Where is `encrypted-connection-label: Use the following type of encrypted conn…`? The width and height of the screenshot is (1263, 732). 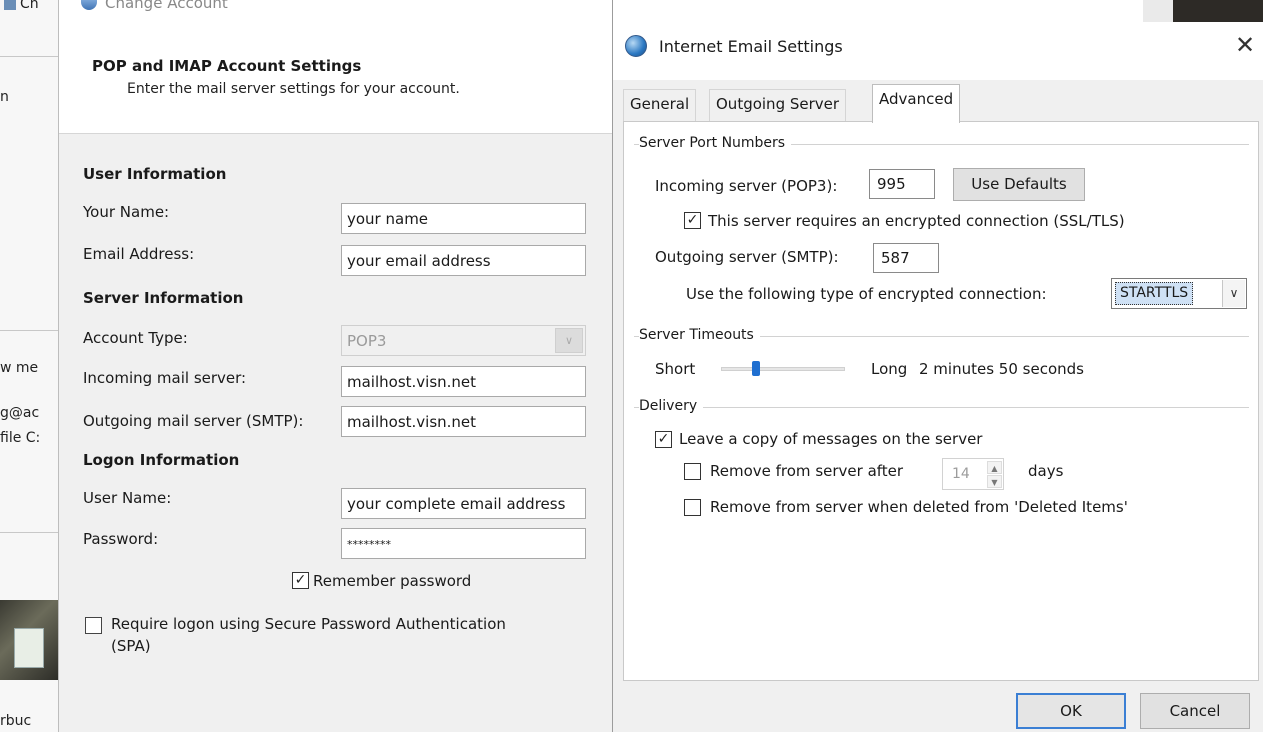
encrypted-connection-label: Use the following type of encrypted conn… is located at coordinates (866, 294).